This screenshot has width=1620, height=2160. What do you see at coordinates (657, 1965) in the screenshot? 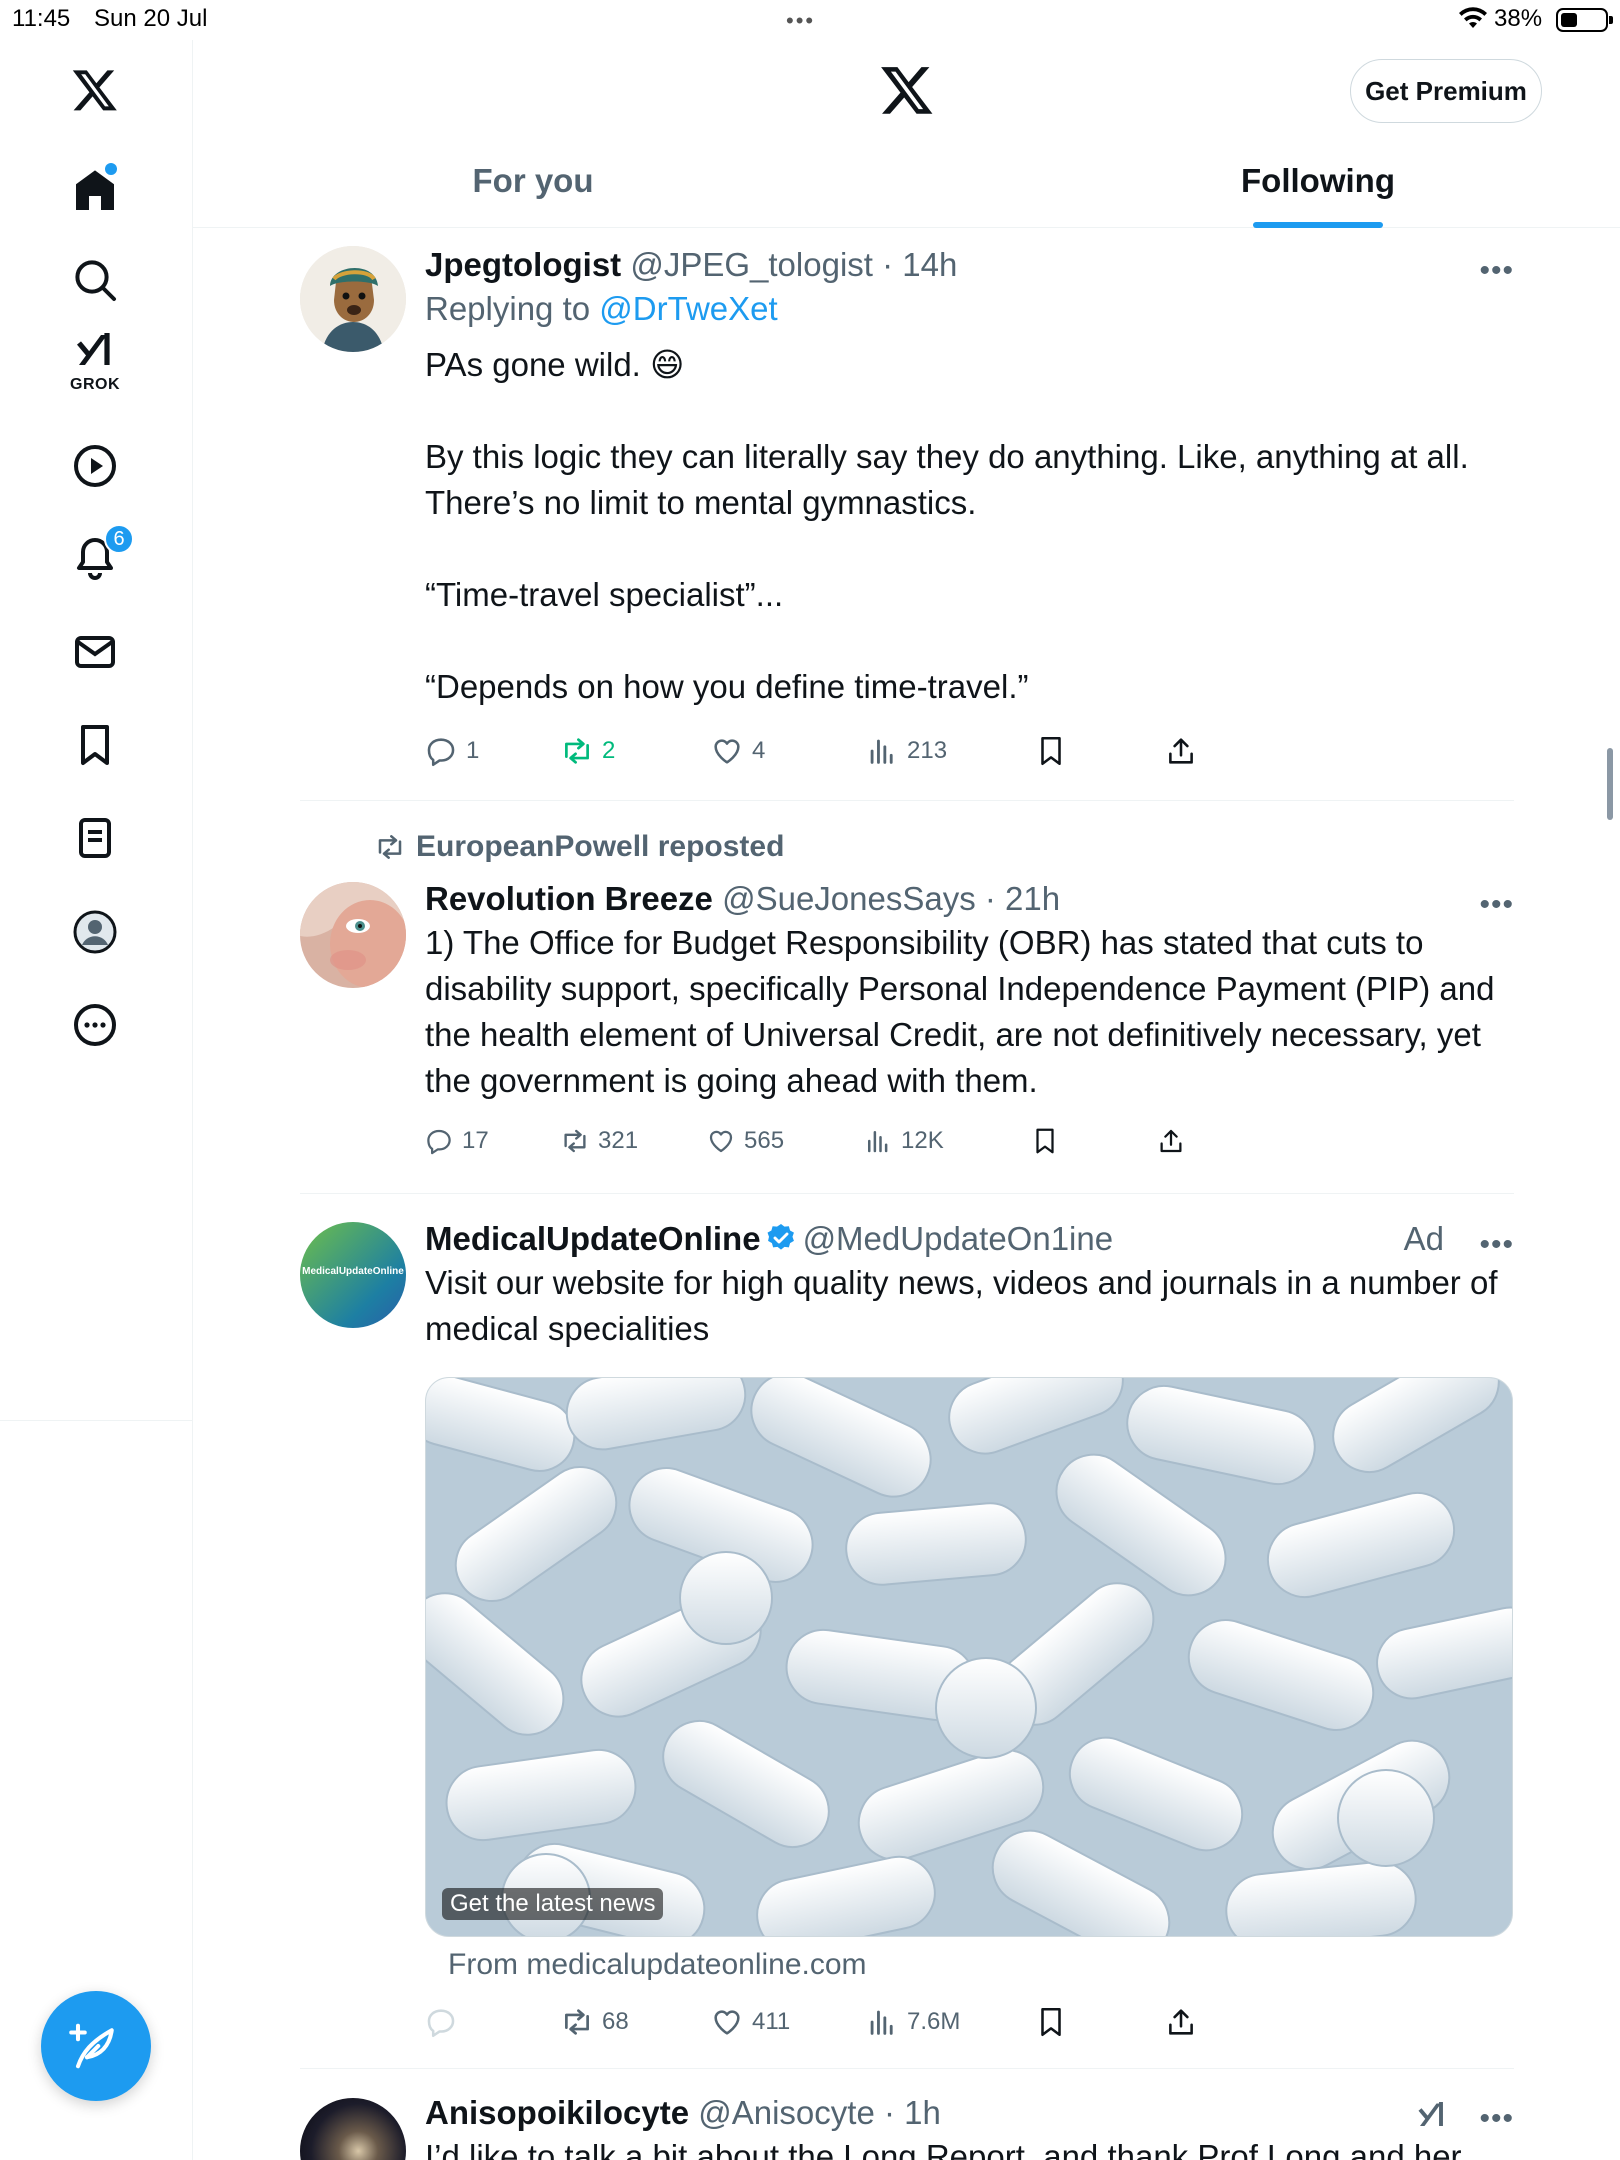
I see `ad-source-link: From medicalupdateonline.com` at bounding box center [657, 1965].